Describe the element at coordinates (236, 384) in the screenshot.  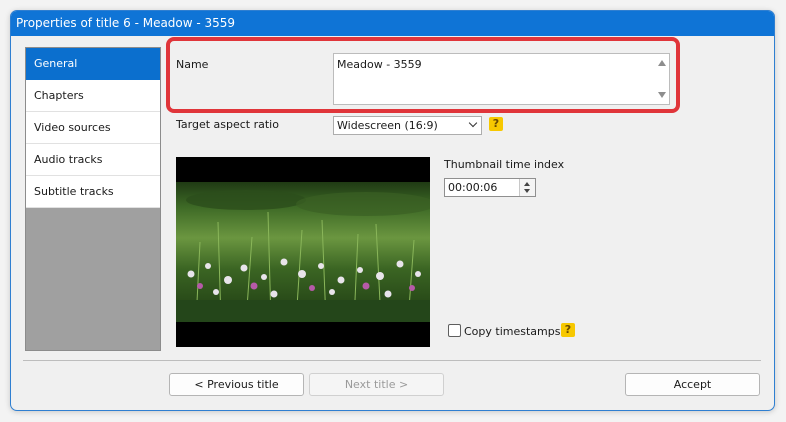
I see `previous-title-button: < Previous title` at that location.